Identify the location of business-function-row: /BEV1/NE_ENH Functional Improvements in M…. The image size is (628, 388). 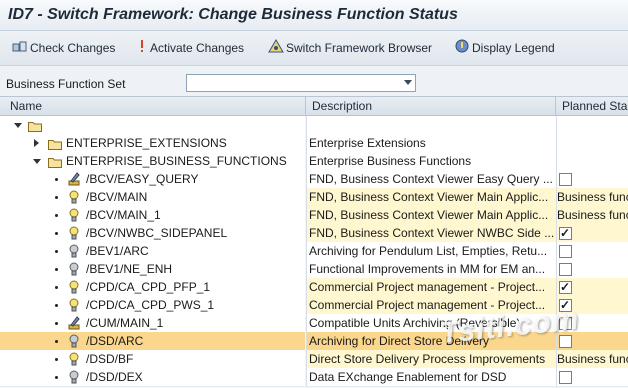
(314, 269).